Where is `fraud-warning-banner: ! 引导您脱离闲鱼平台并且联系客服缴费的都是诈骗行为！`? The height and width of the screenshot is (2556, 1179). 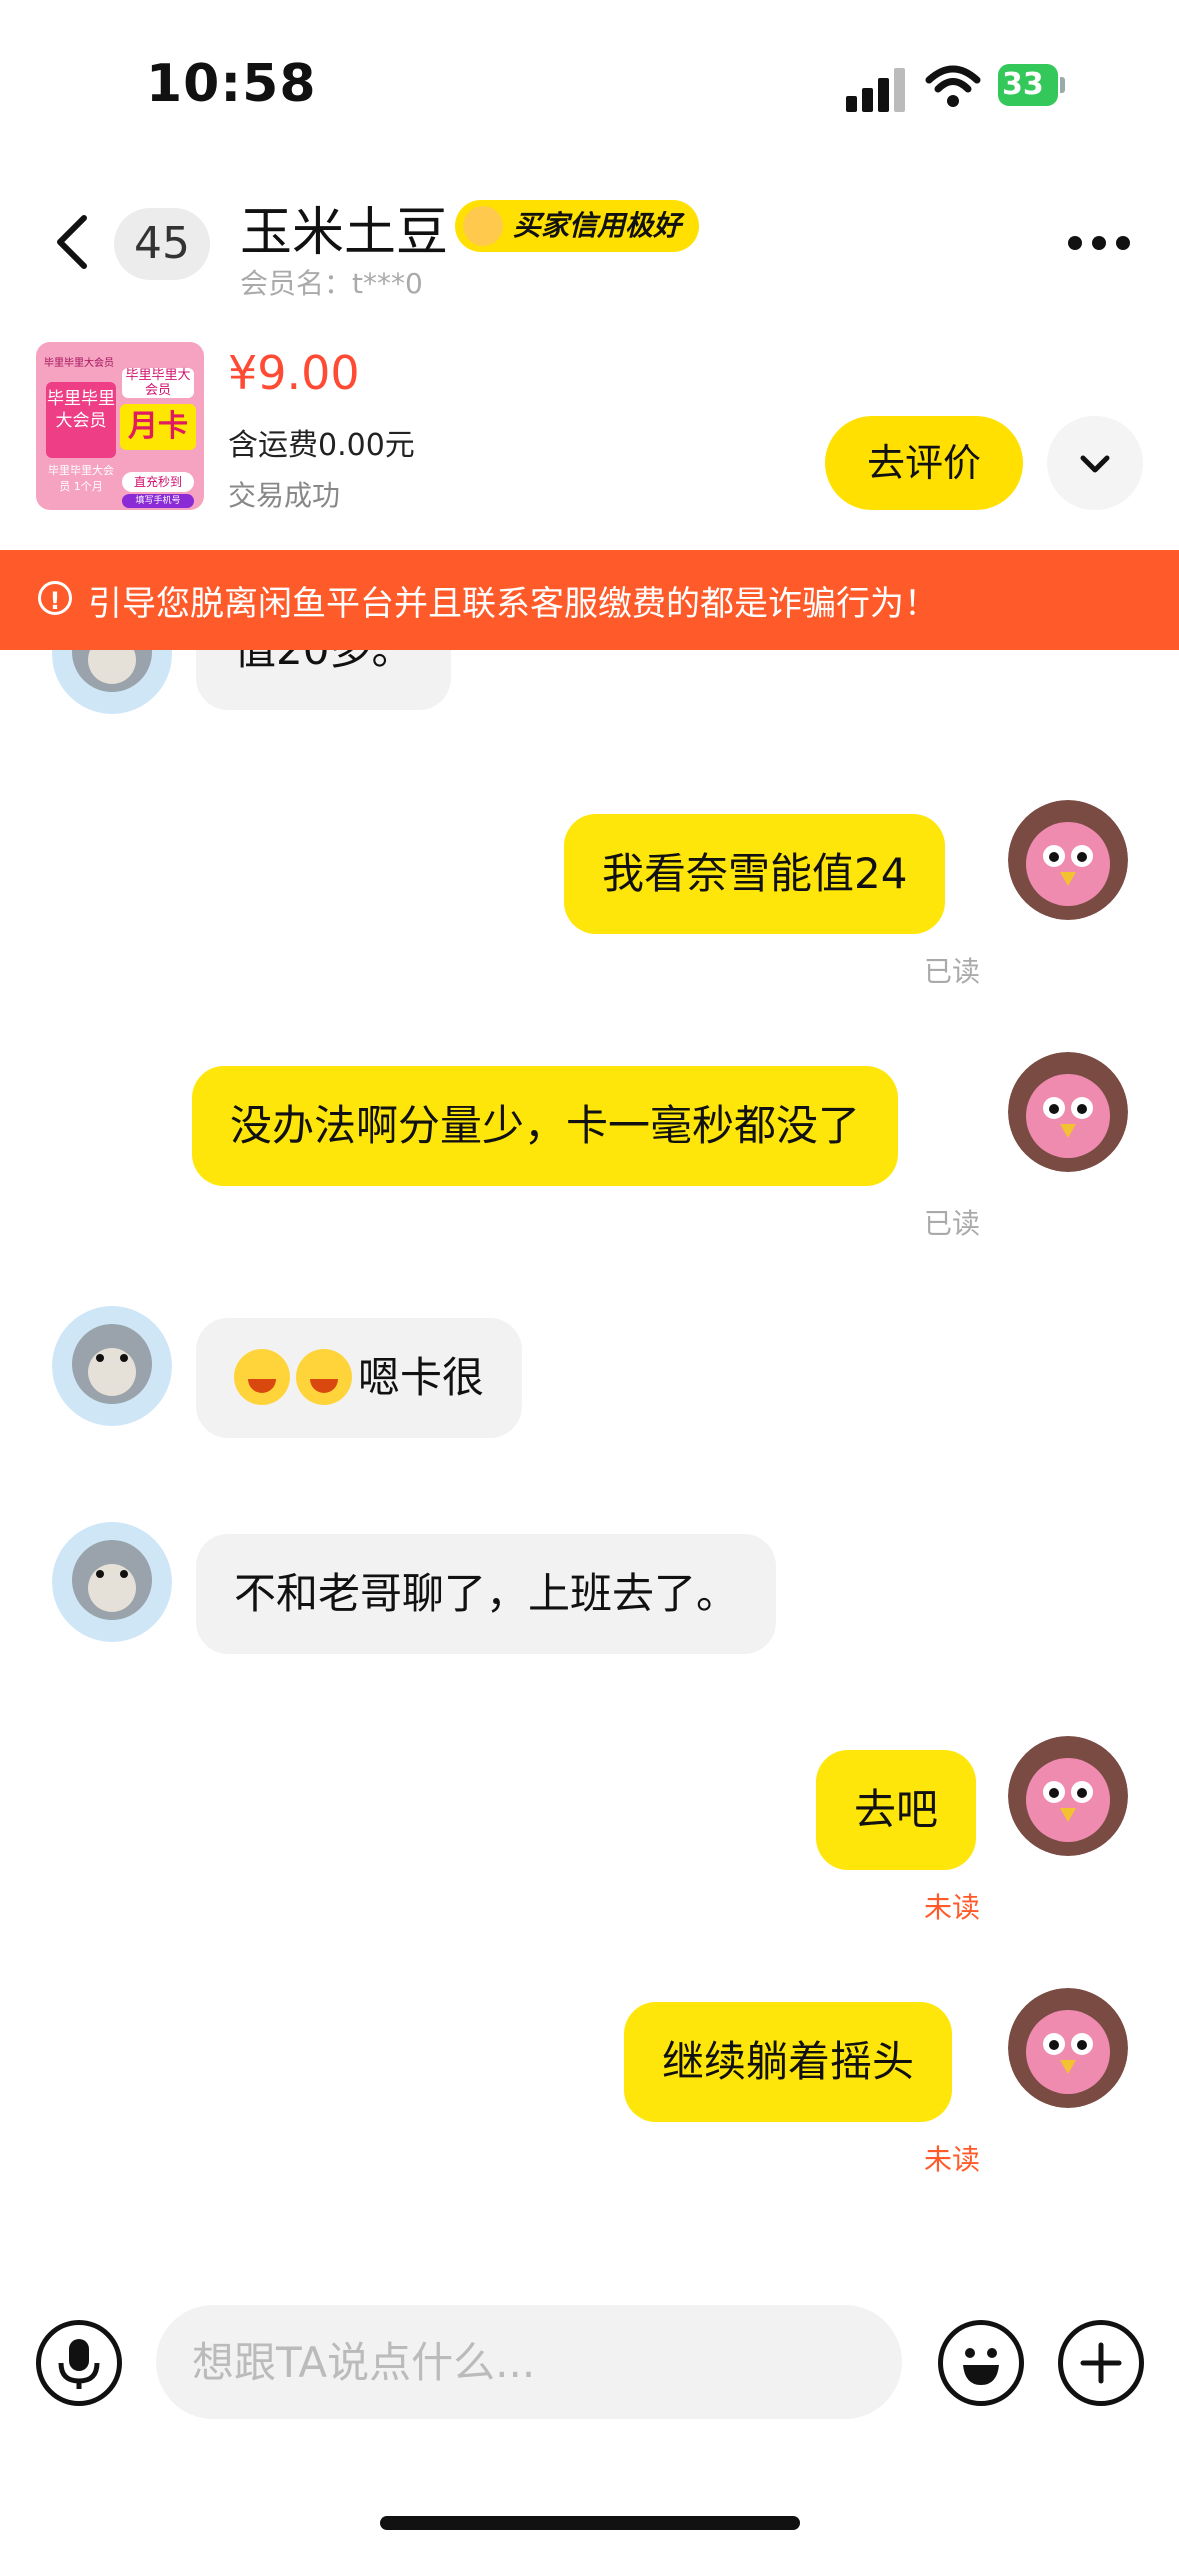 fraud-warning-banner: ! 引导您脱离闲鱼平台并且联系客服缴费的都是诈骗行为！ is located at coordinates (589, 600).